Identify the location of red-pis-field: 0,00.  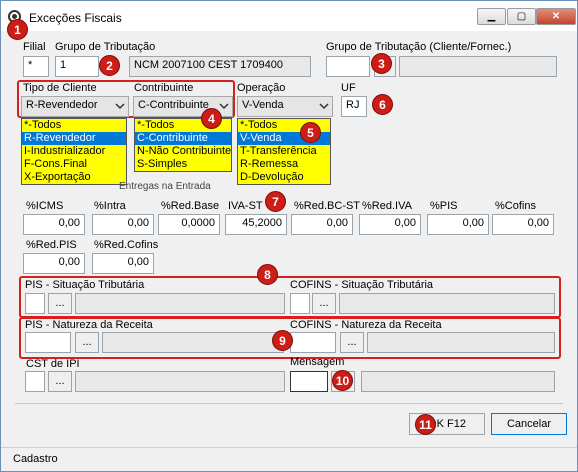
(54, 263).